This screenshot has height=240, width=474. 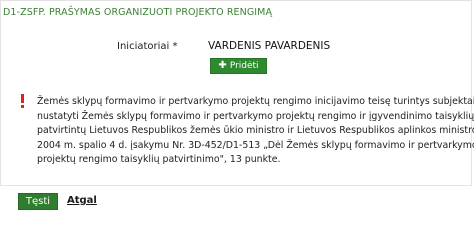 What do you see at coordinates (22, 101) in the screenshot?
I see `exclamation-icon` at bounding box center [22, 101].